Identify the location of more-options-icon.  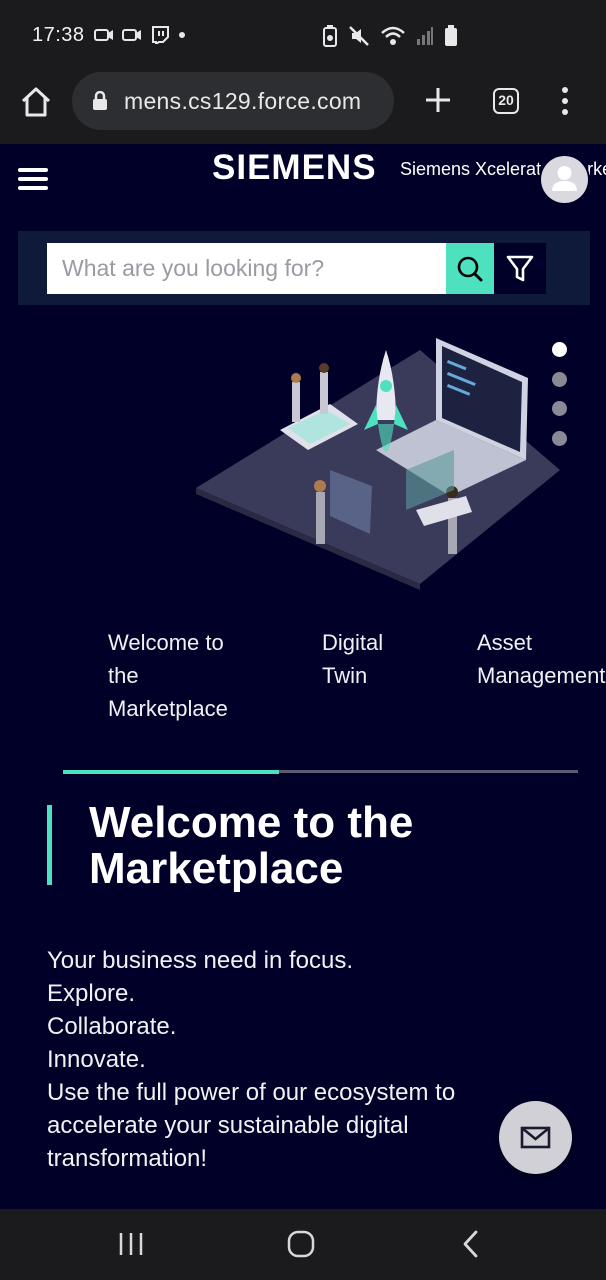
(565, 101).